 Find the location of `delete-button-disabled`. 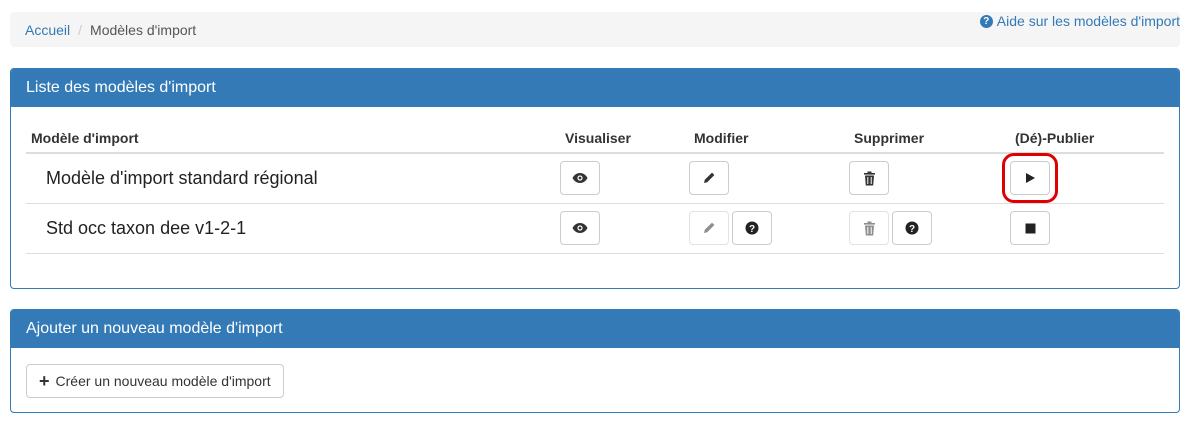

delete-button-disabled is located at coordinates (869, 228).